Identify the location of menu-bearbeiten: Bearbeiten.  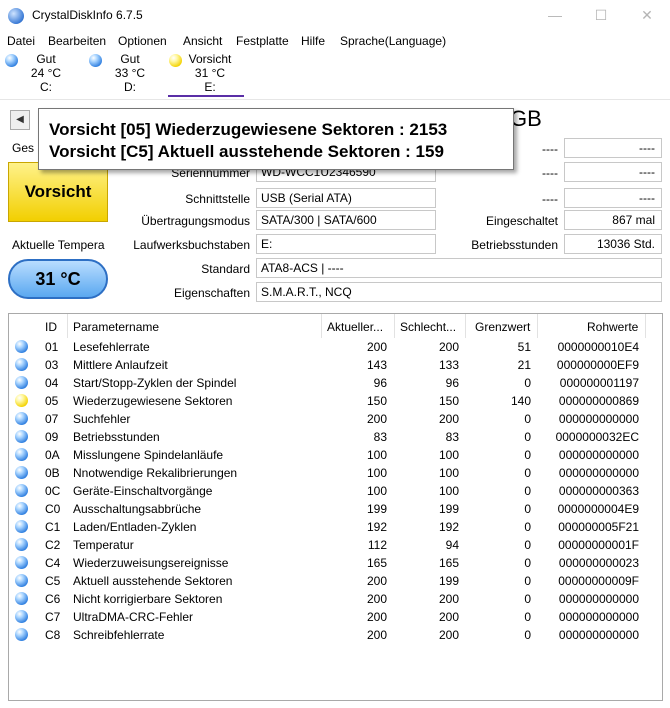
(77, 41).